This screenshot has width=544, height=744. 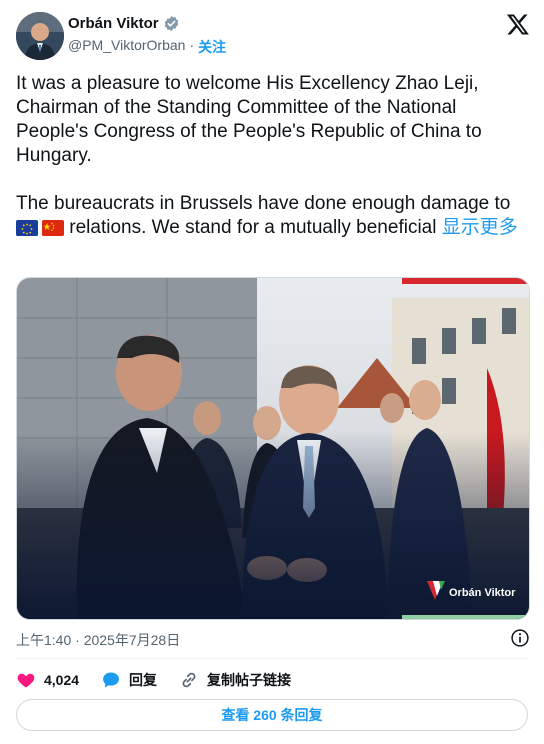 I want to click on author-name-row: Orbán Viktor, so click(x=124, y=23).